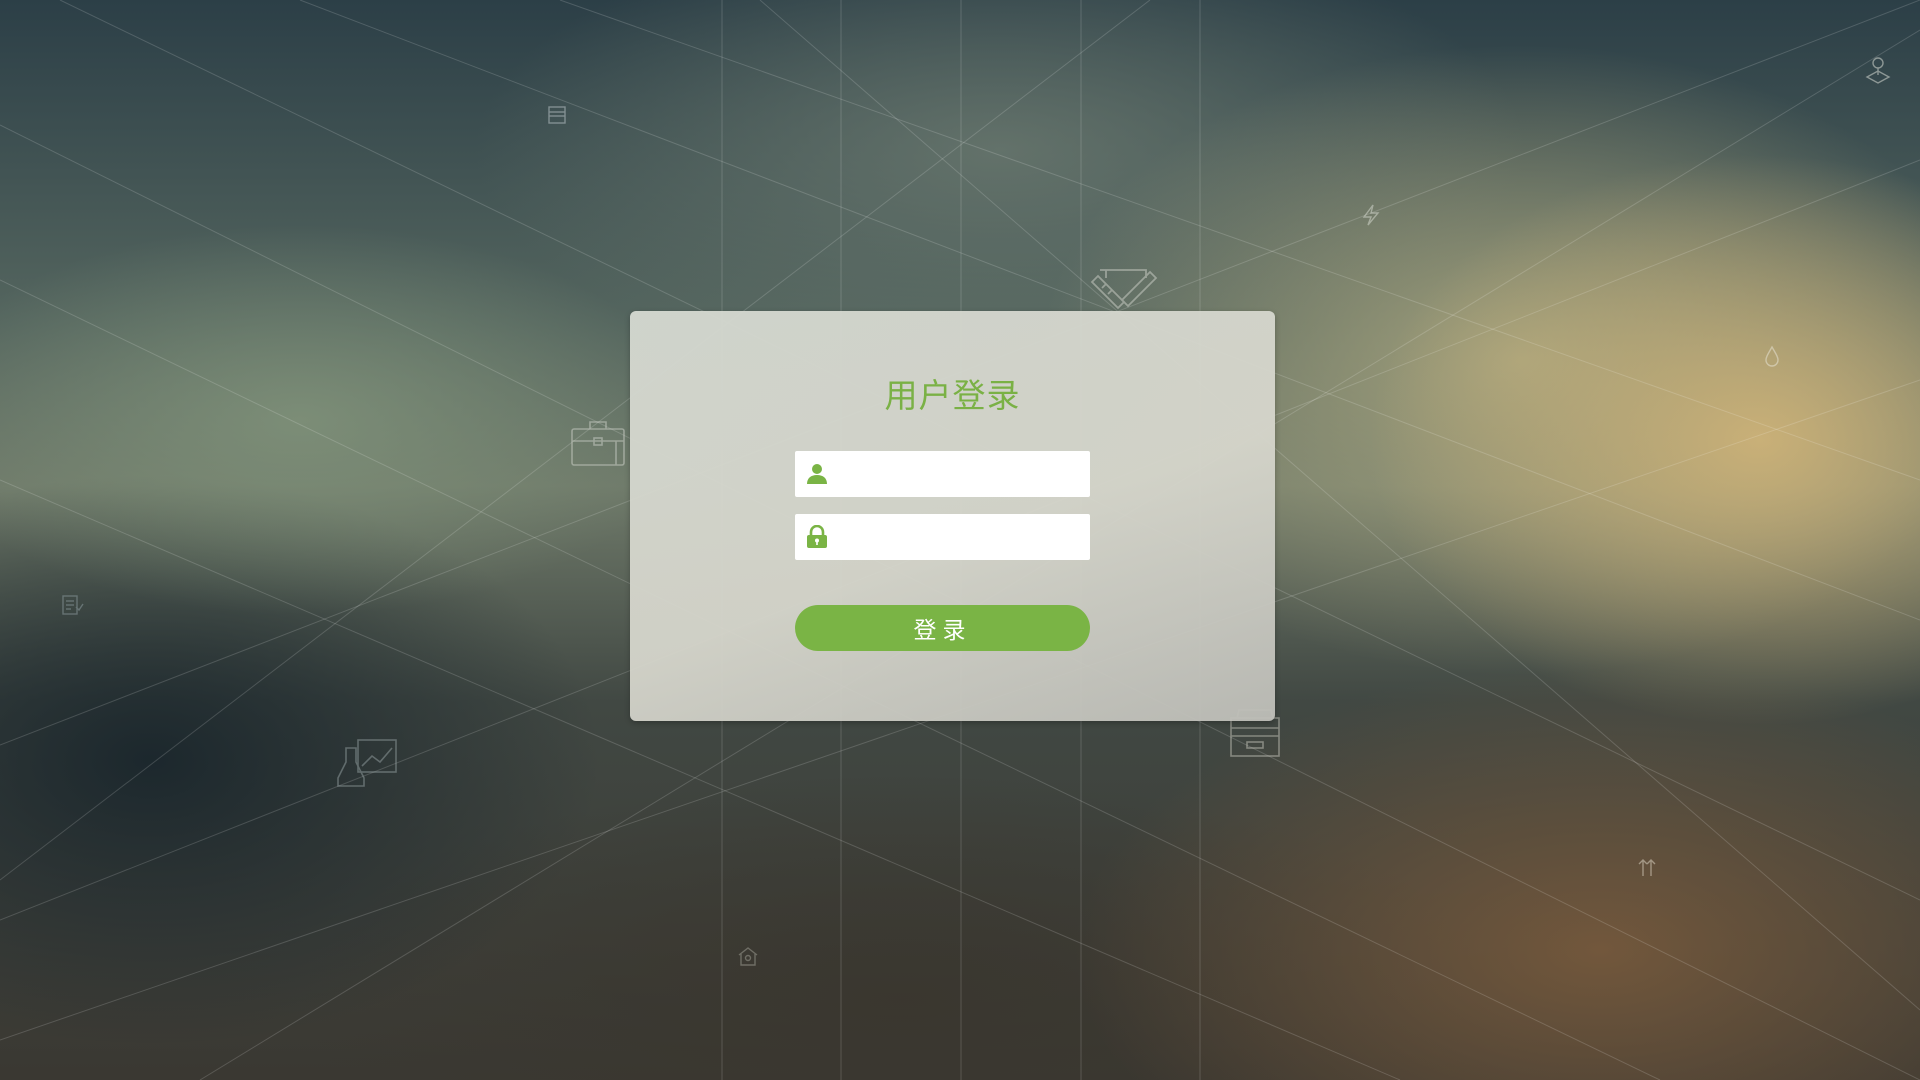 Image resolution: width=1920 pixels, height=1080 pixels. What do you see at coordinates (1878, 70) in the screenshot?
I see `map-pin-icon` at bounding box center [1878, 70].